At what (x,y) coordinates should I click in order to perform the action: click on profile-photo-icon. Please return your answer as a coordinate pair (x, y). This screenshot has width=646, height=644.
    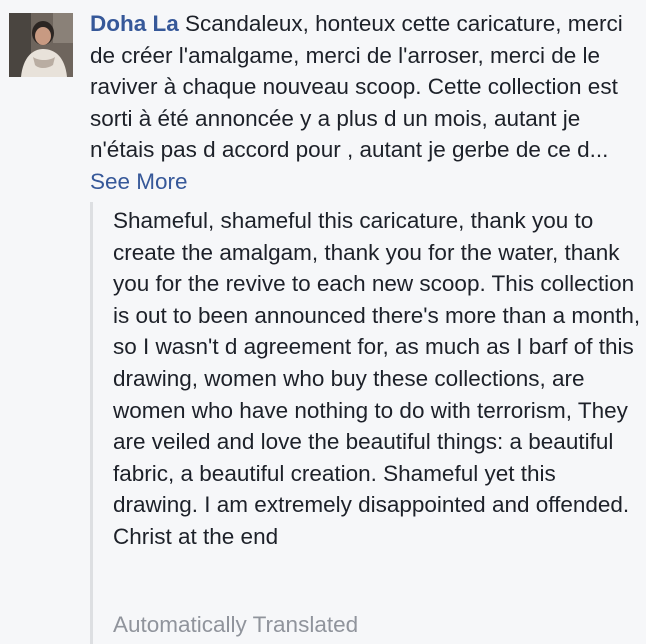
    Looking at the image, I should click on (41, 45).